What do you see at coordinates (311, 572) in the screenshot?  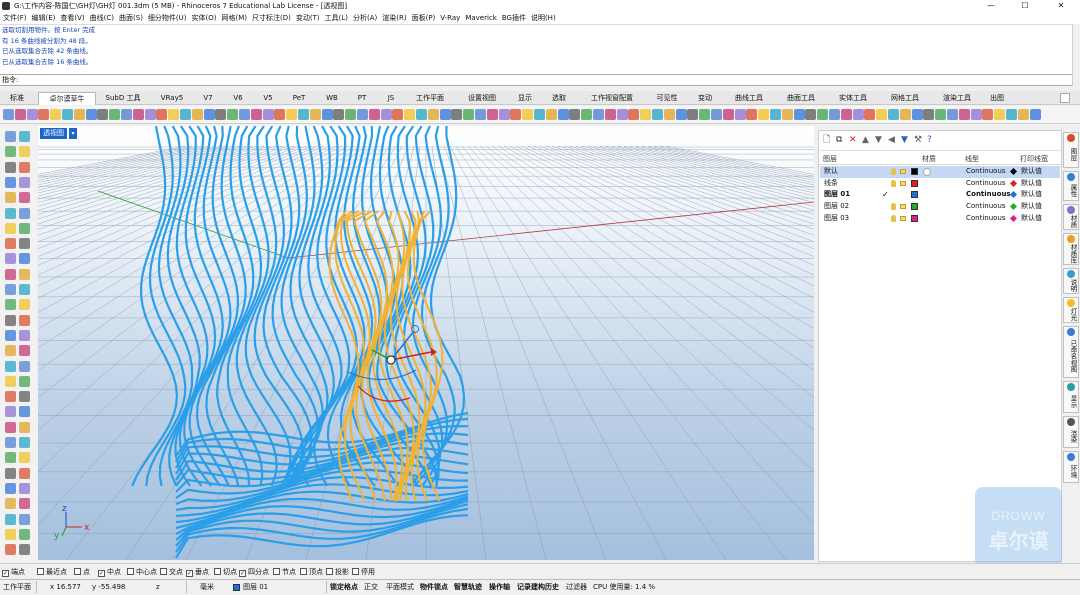 I see `osnap-checkbox: 顶点` at bounding box center [311, 572].